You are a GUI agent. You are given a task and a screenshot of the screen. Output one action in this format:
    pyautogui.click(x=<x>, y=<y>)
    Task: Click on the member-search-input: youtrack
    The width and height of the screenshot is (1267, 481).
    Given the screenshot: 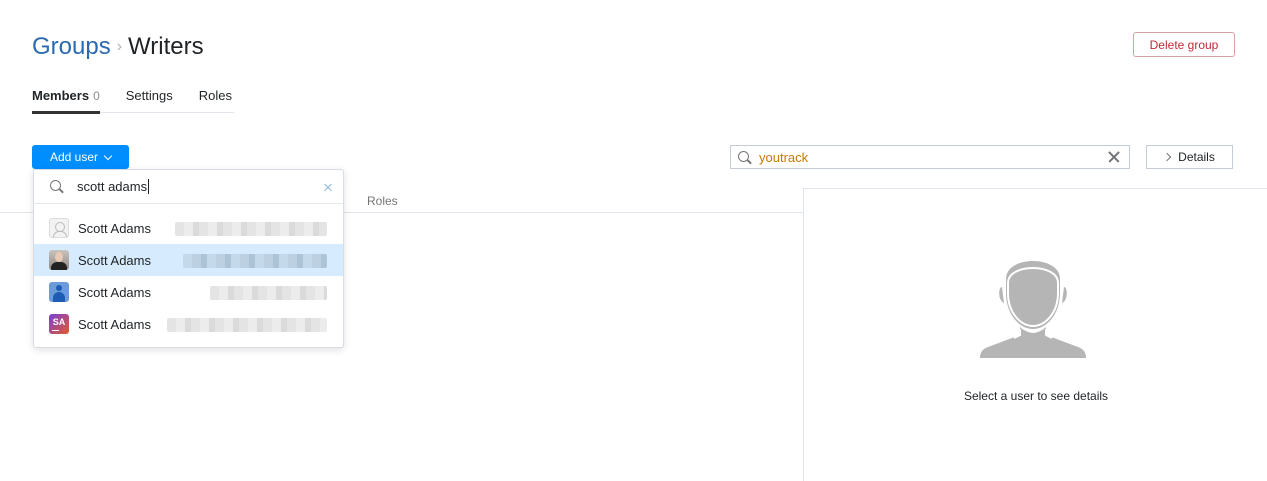 What is the action you would take?
    pyautogui.click(x=930, y=157)
    